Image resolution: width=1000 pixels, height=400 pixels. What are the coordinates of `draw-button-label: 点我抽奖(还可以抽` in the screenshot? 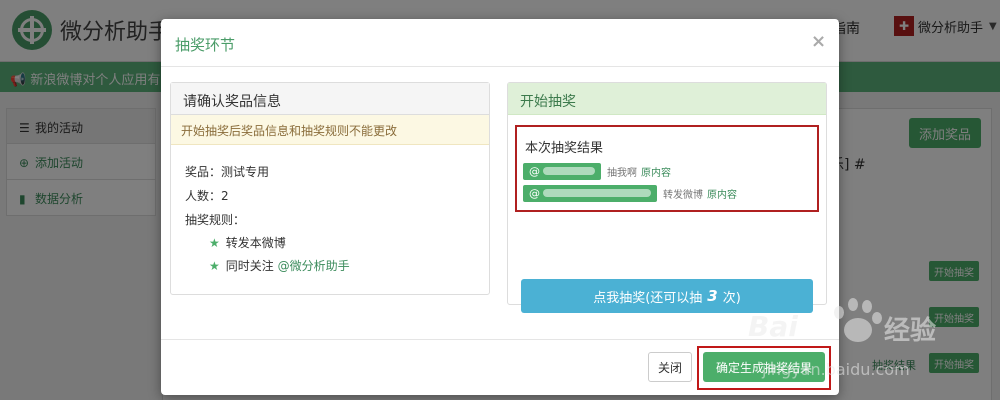 It's located at (648, 298).